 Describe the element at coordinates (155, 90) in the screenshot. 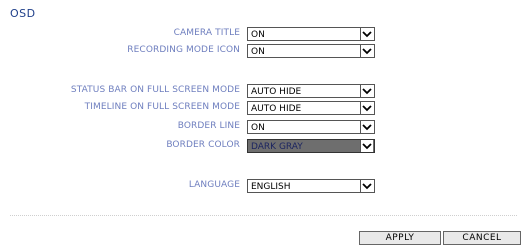

I see `status-bar-full-screen-label: STATUS BAR ON FULL SCREEN MODE` at that location.